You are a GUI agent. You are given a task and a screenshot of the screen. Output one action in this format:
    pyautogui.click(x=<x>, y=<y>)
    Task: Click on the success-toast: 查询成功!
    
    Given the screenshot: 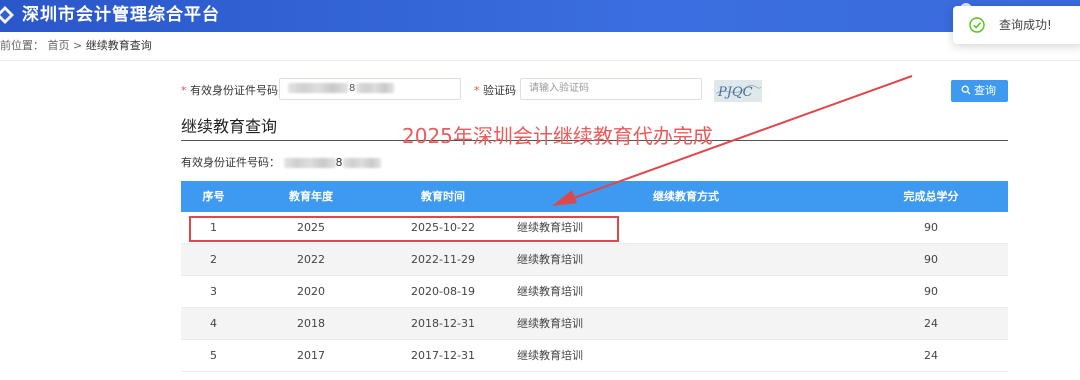 What is the action you would take?
    pyautogui.click(x=1016, y=25)
    